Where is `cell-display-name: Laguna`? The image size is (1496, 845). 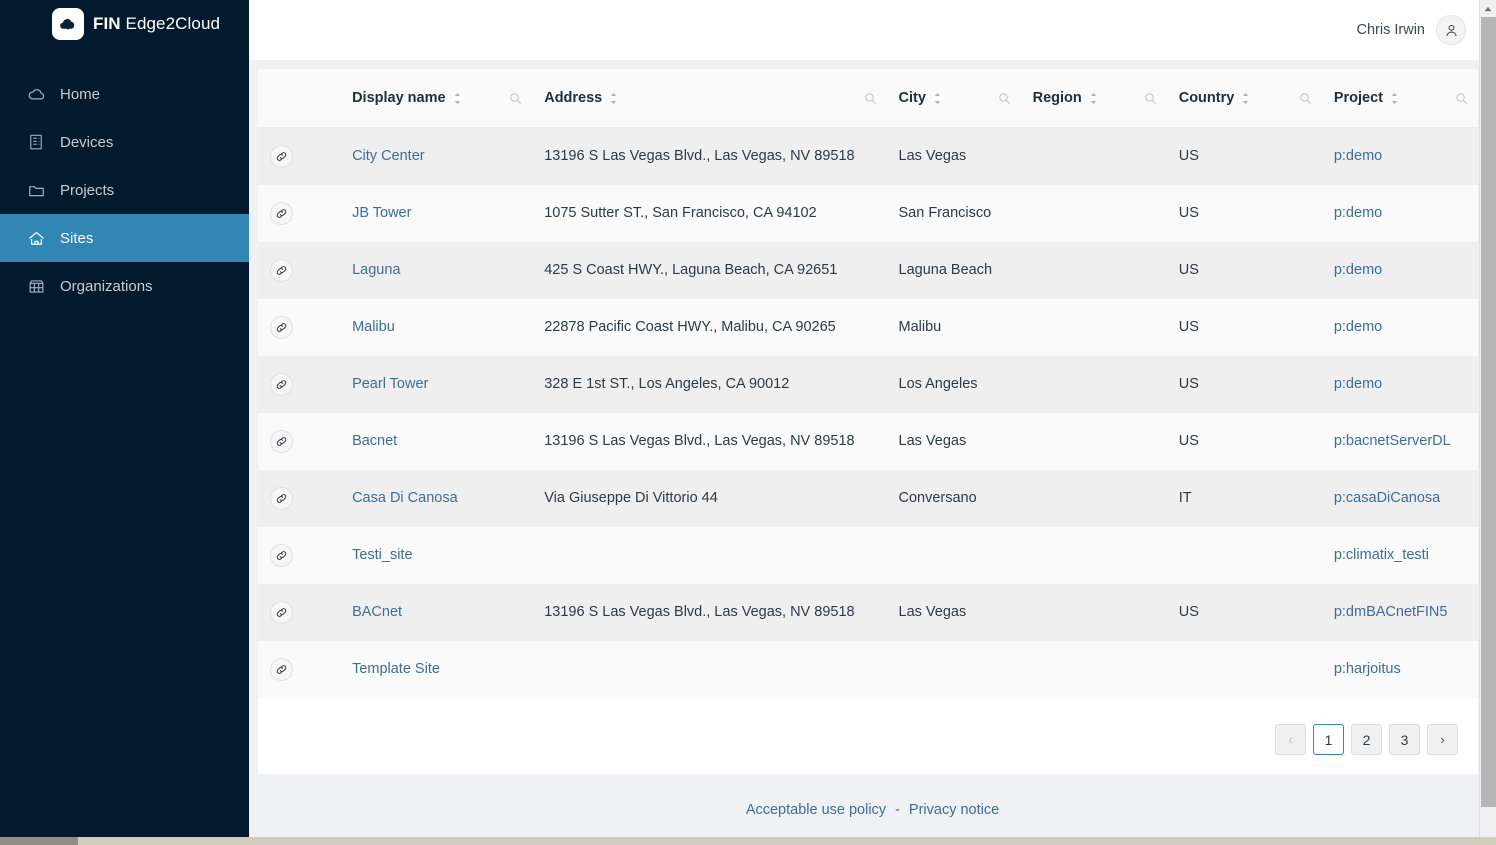
cell-display-name: Laguna is located at coordinates (436, 270).